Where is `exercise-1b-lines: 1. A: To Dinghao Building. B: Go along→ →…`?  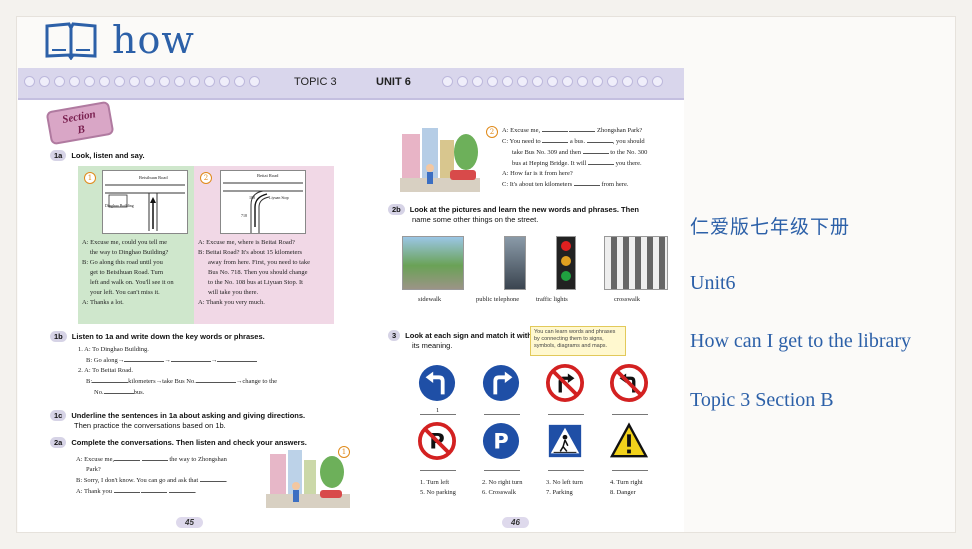
exercise-1b-lines: 1. A: To Dinghao Building. B: Go along→ →… is located at coordinates (178, 371).